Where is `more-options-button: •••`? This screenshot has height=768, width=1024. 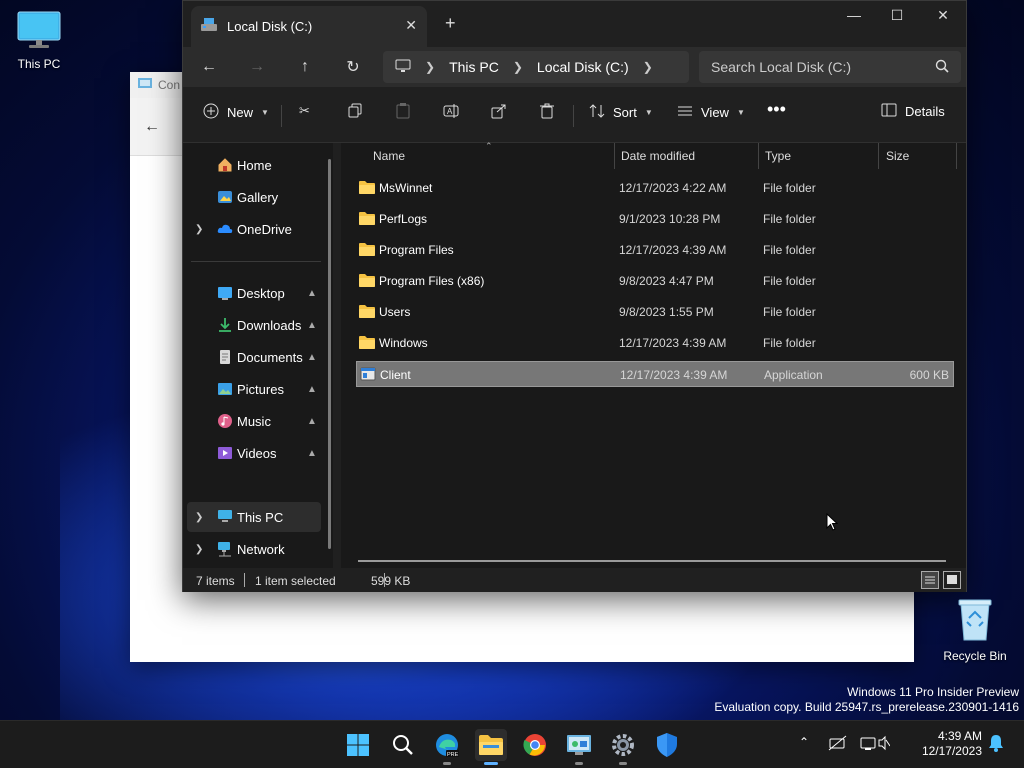 more-options-button: ••• is located at coordinates (776, 109).